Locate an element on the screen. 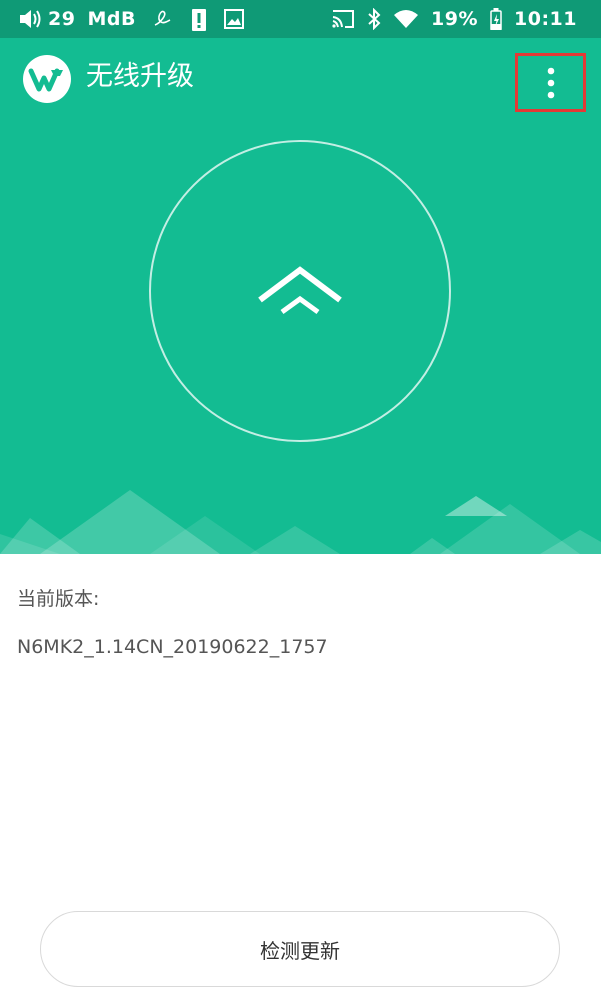 The image size is (601, 1001). status-bar-right: 19% 10:11 is located at coordinates (454, 19).